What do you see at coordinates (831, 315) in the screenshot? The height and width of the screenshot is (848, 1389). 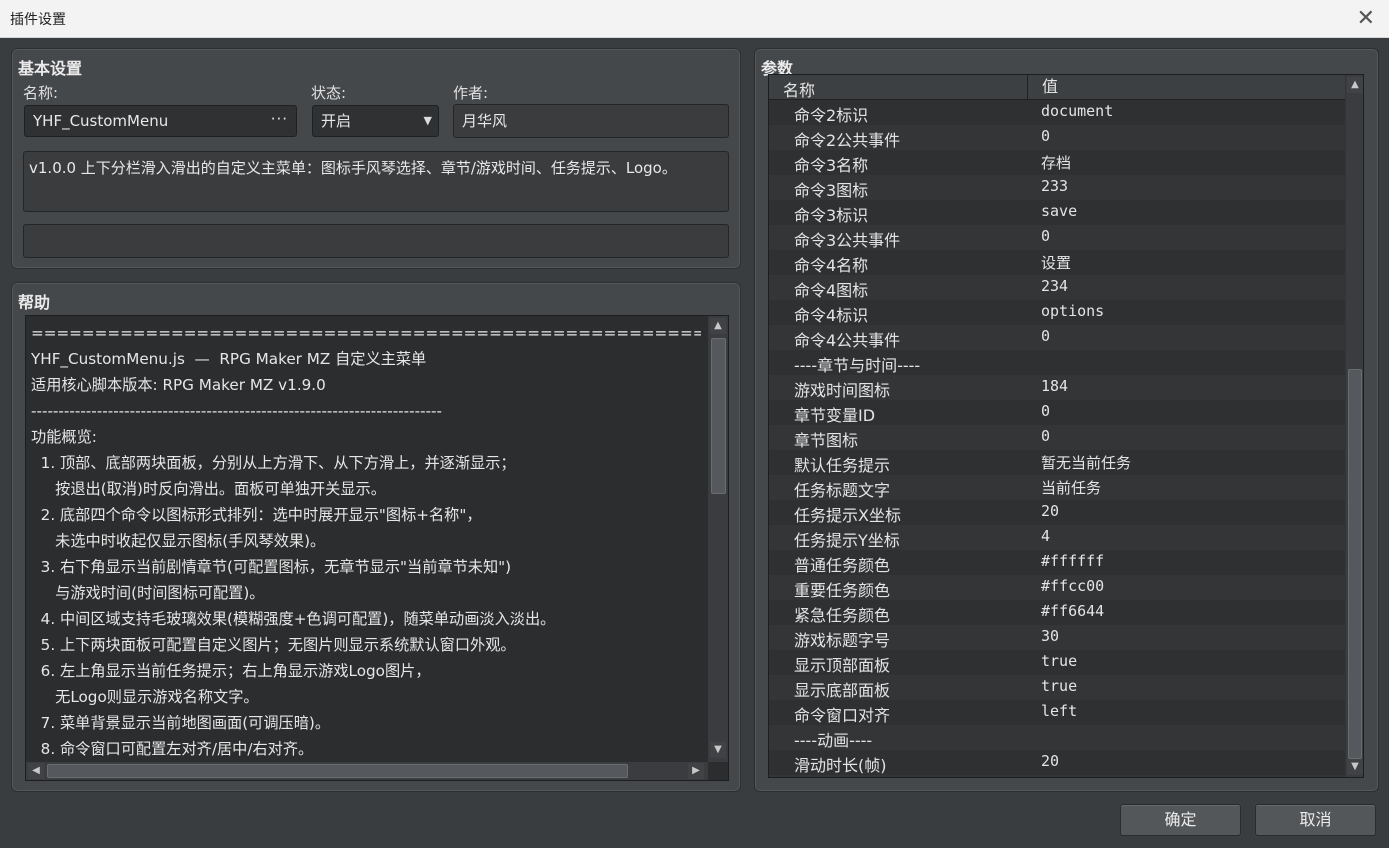 I see `param-name: 命令4标识` at bounding box center [831, 315].